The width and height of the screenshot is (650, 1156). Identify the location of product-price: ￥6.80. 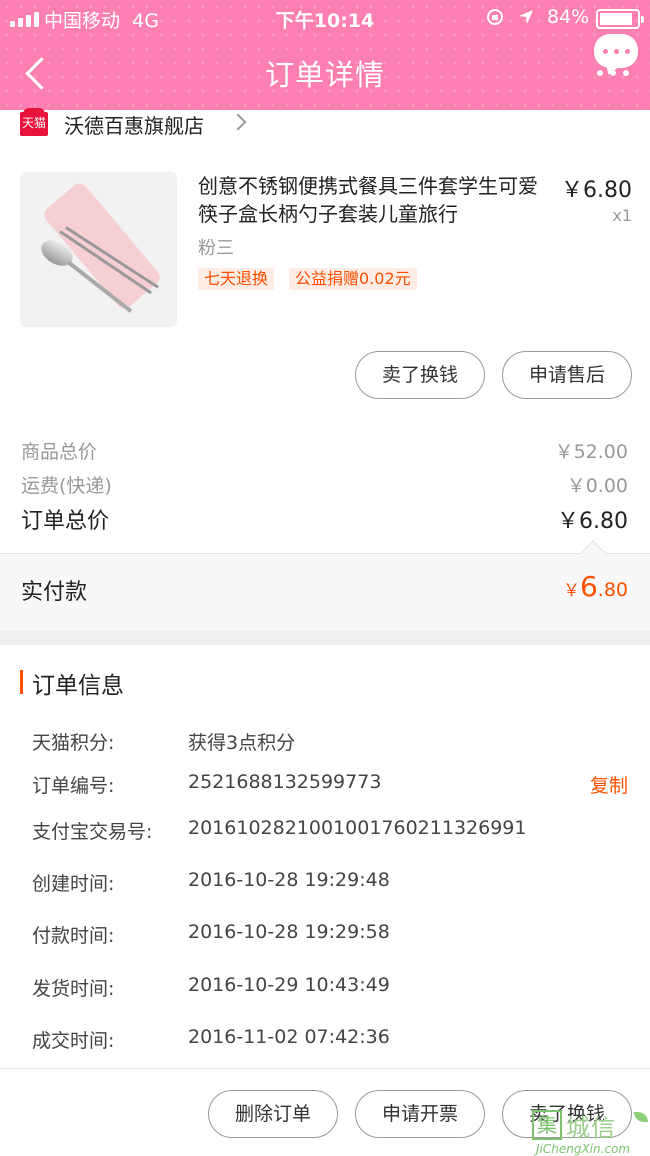
(596, 190).